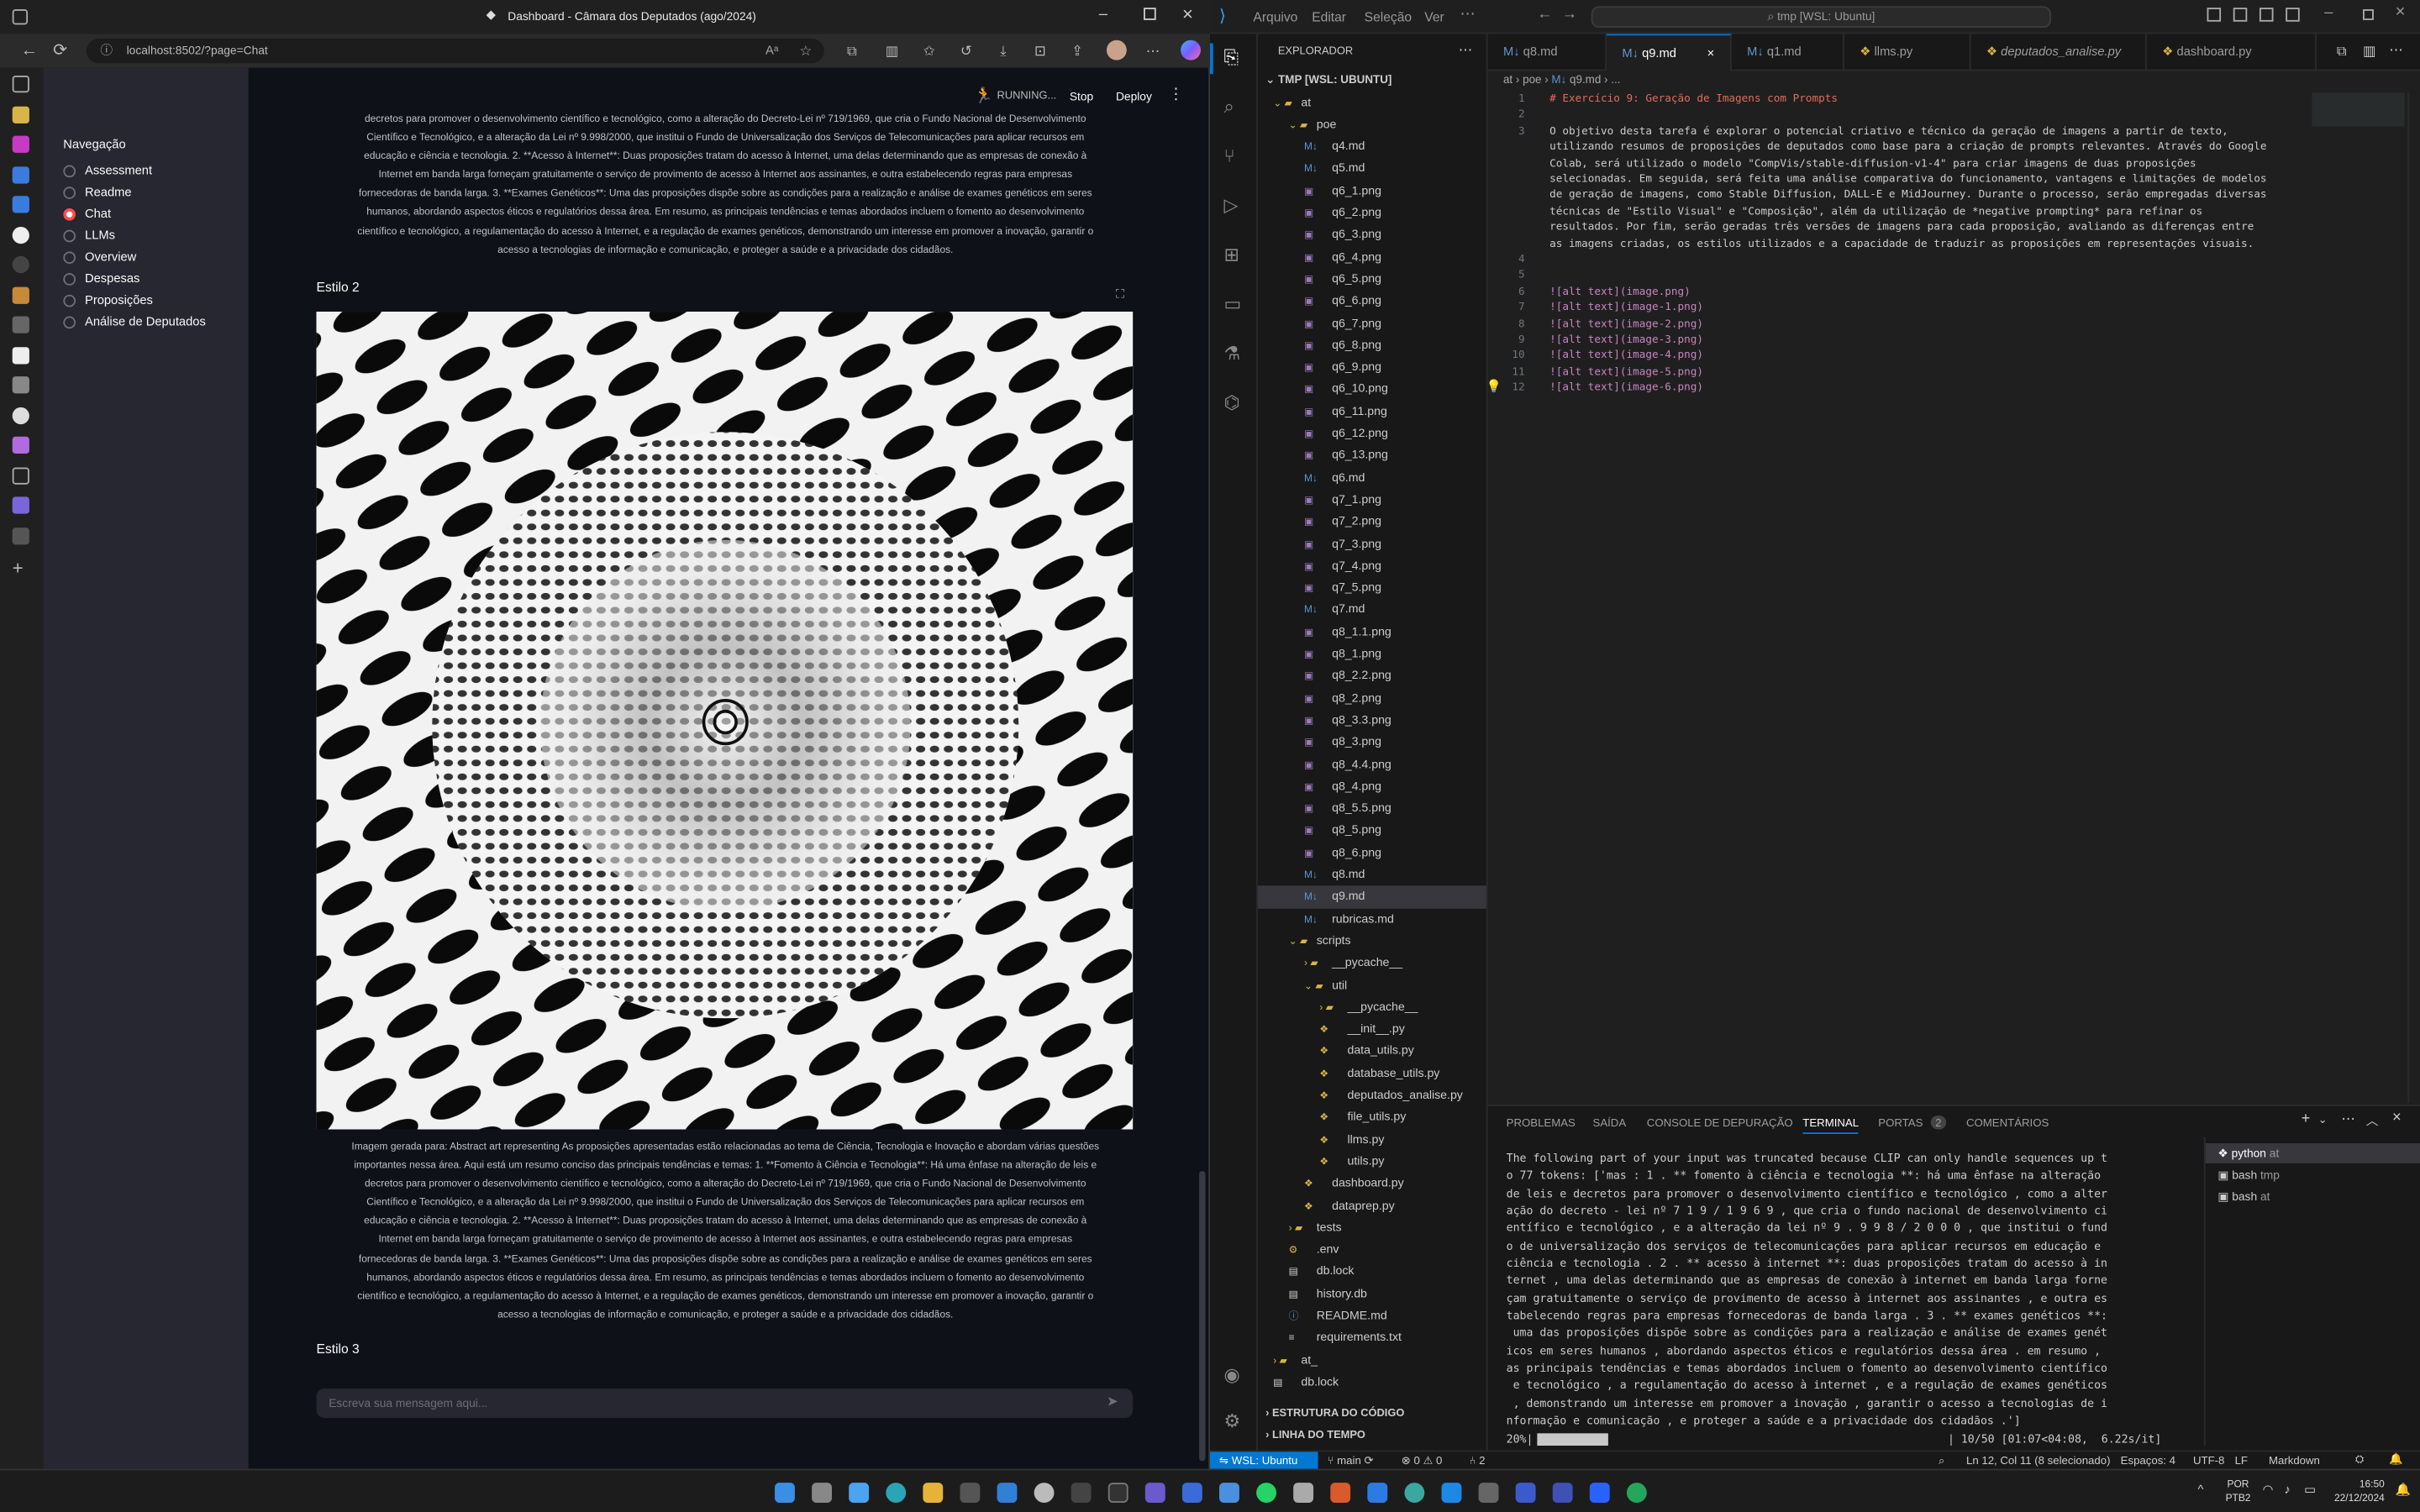 This screenshot has height=1512, width=2420. What do you see at coordinates (1264, 1461) in the screenshot?
I see `remote-indicator: ⇋ WSL: Ubuntu` at bounding box center [1264, 1461].